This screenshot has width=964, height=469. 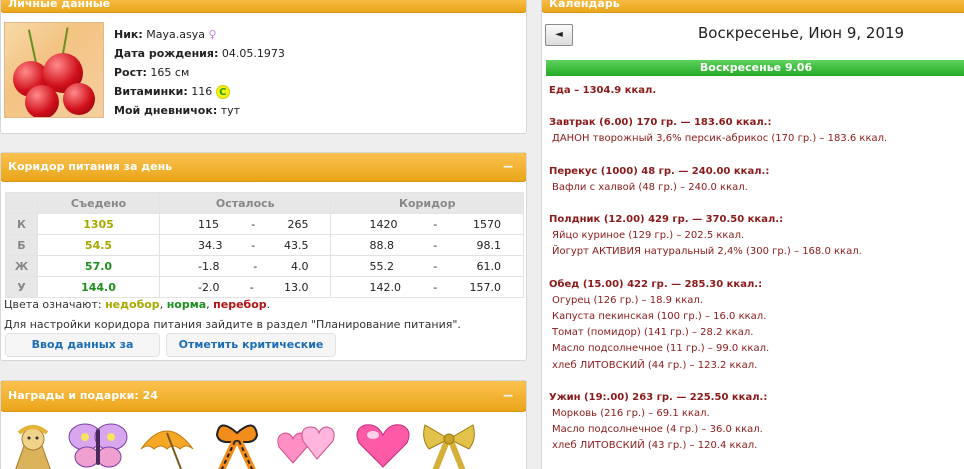 I want to click on food-item: Вафли с халвой (48 гр.) – 240.0 ккал., so click(x=756, y=188).